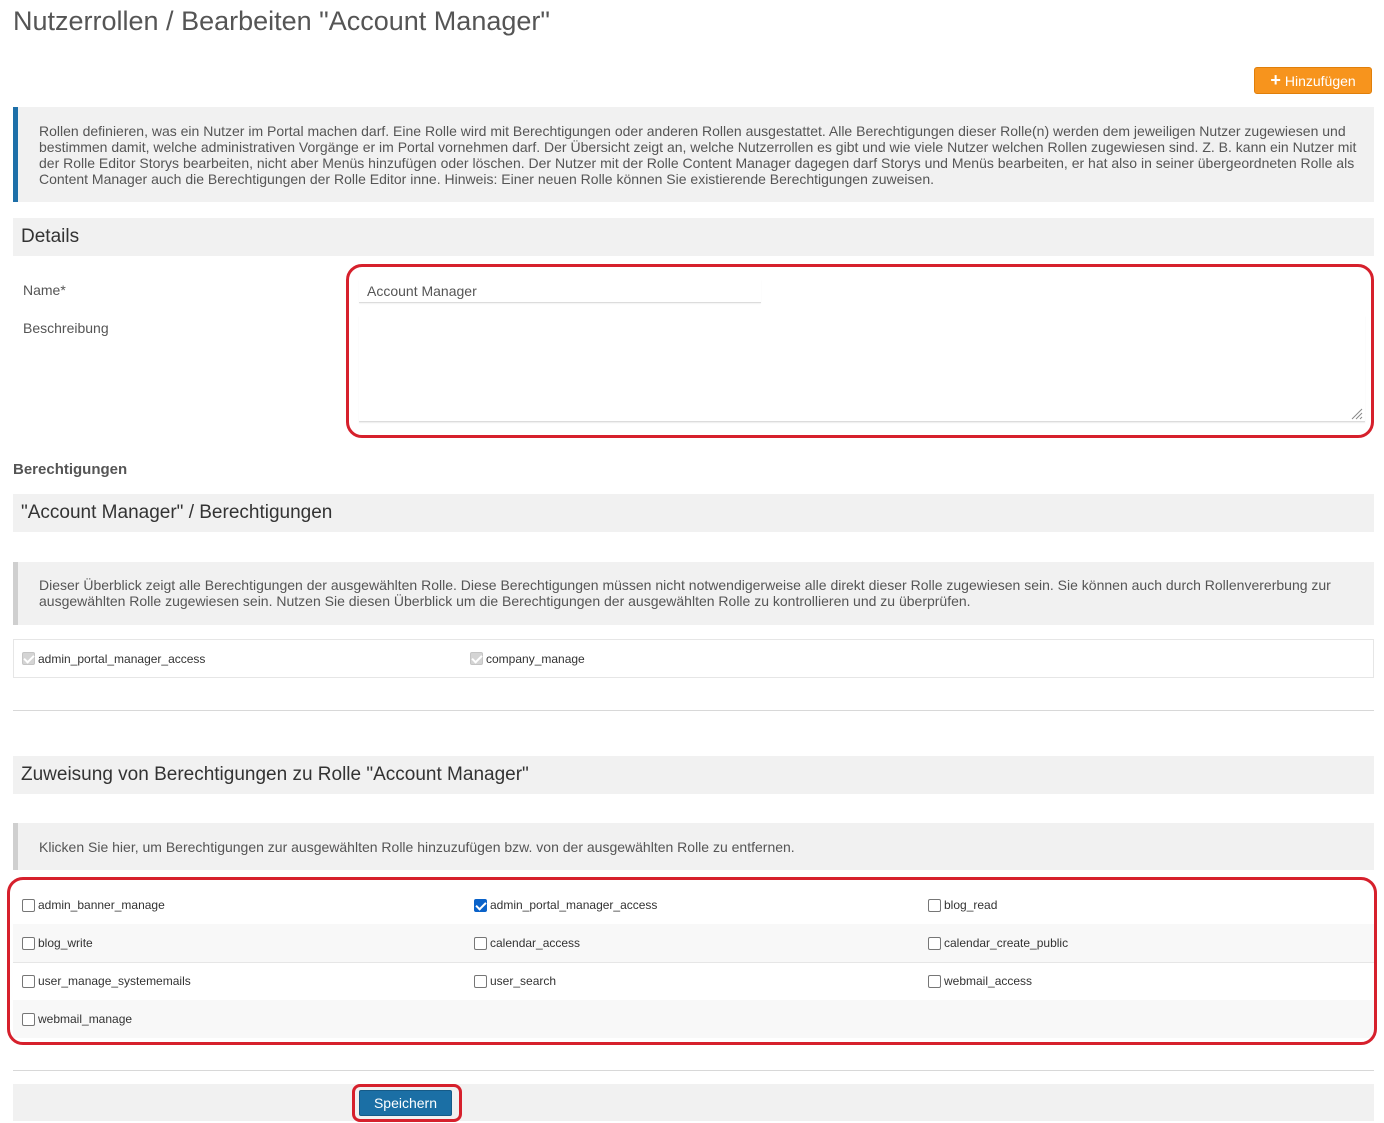 The height and width of the screenshot is (1123, 1384). Describe the element at coordinates (693, 1102) in the screenshot. I see `save-bar` at that location.